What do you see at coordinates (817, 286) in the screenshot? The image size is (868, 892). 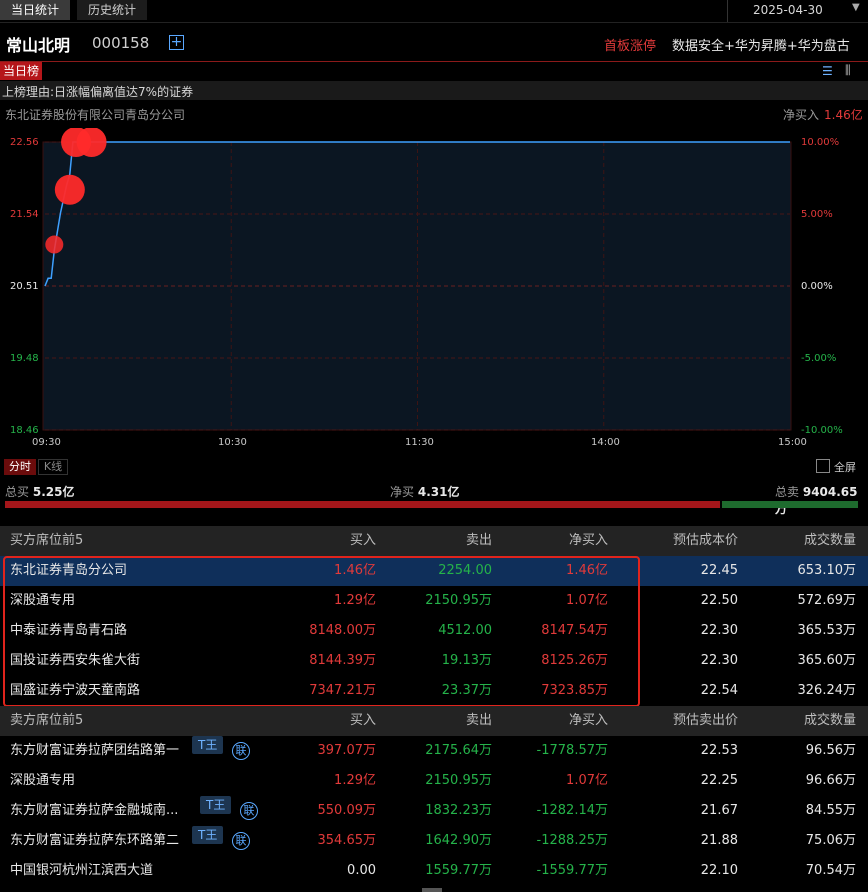 I see `y2-tick-label: 0.00%` at bounding box center [817, 286].